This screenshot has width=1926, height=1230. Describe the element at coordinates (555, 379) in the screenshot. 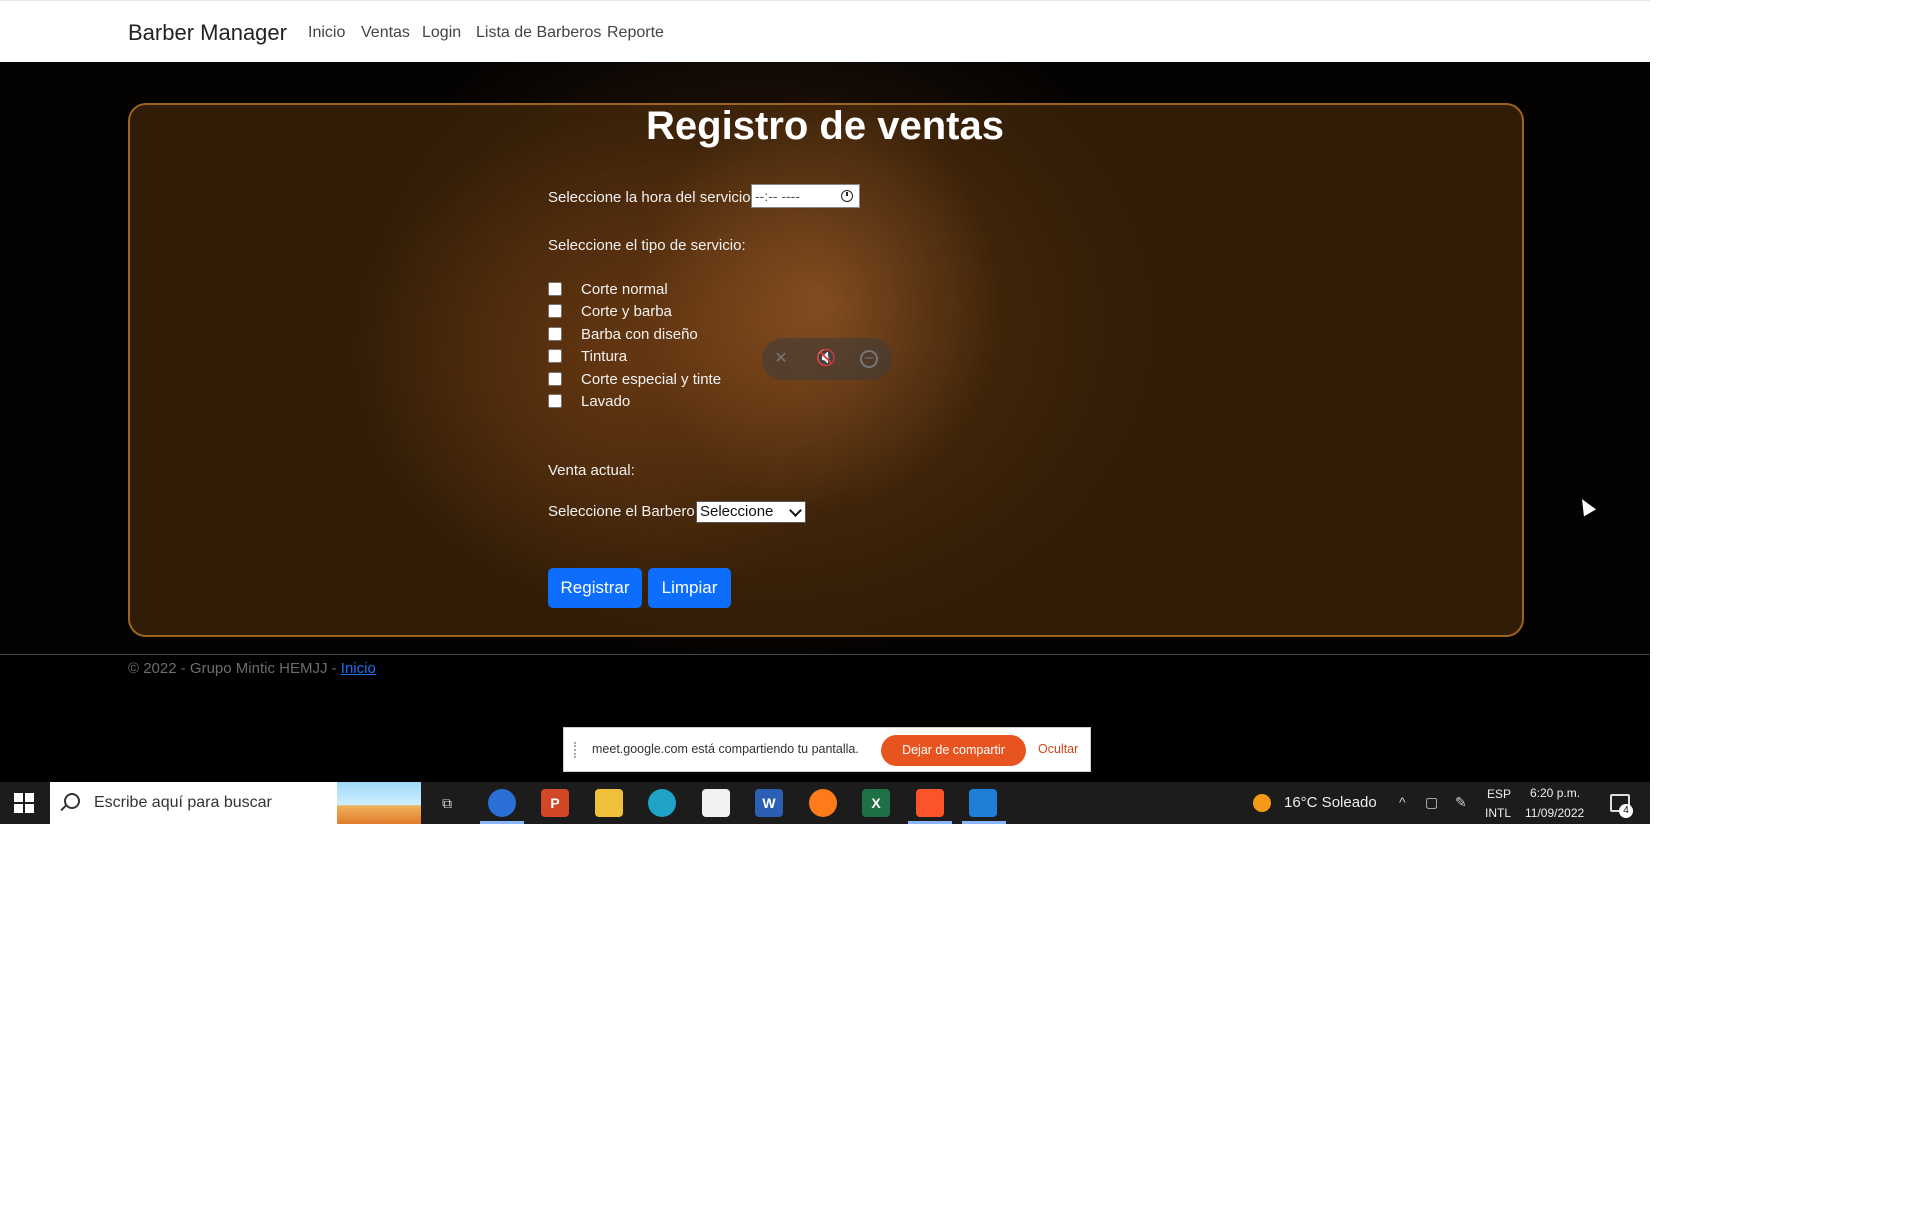

I see `checkbox-corte-especial-tinte` at that location.